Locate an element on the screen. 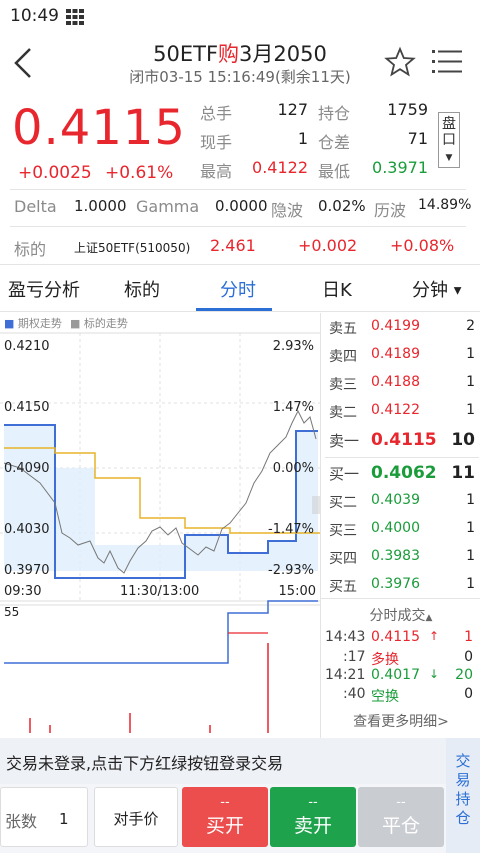 This screenshot has height=853, width=480. tab-pnl-analysis: 盈亏分析 is located at coordinates (44, 289).